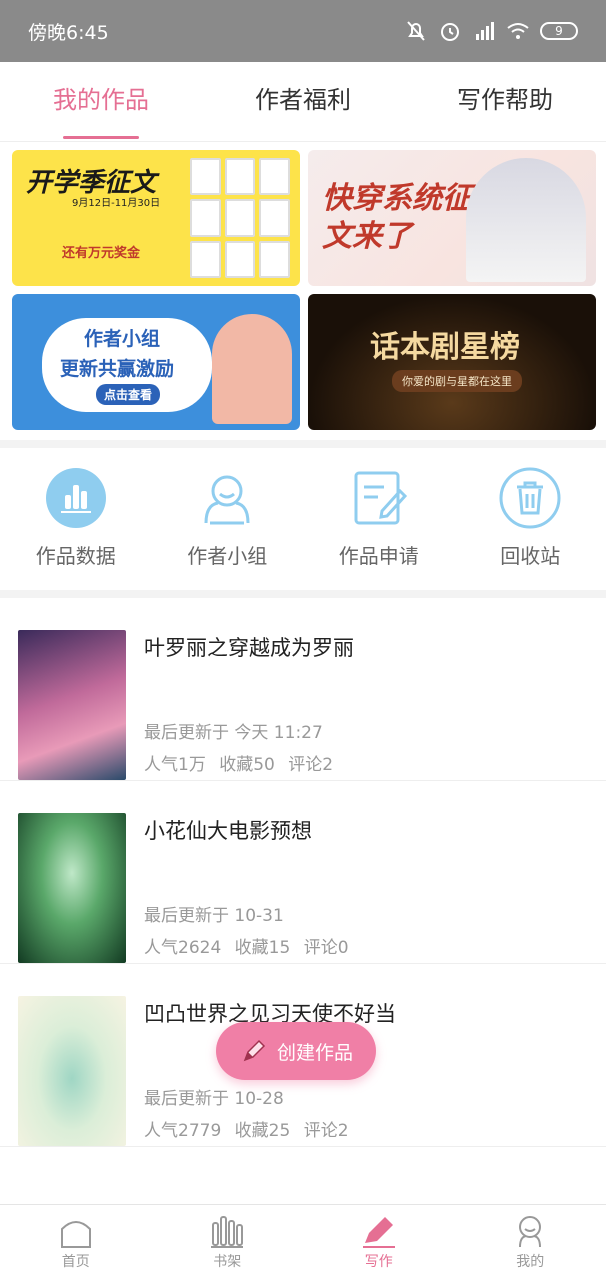  I want to click on banner-star-ranking: 话本剧星榜 你爱的剧与星都在这里, so click(452, 362).